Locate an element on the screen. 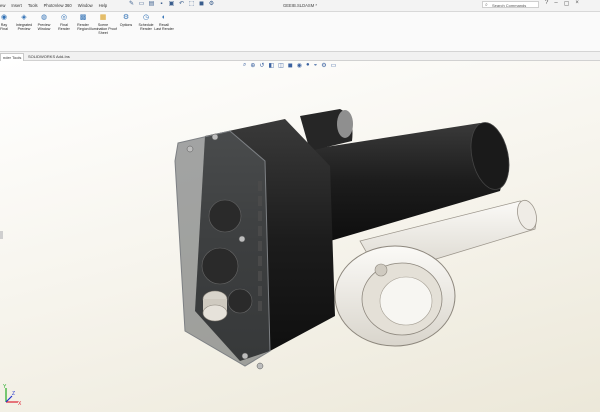  render-options-icon: ⚙ is located at coordinates (126, 17).